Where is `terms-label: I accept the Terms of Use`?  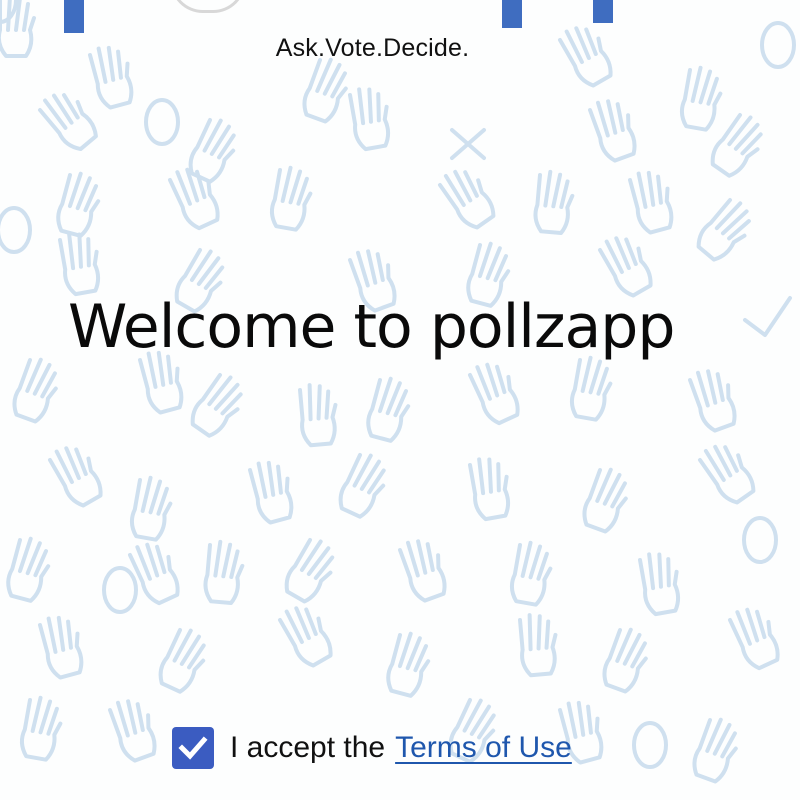 terms-label: I accept the Terms of Use is located at coordinates (401, 748).